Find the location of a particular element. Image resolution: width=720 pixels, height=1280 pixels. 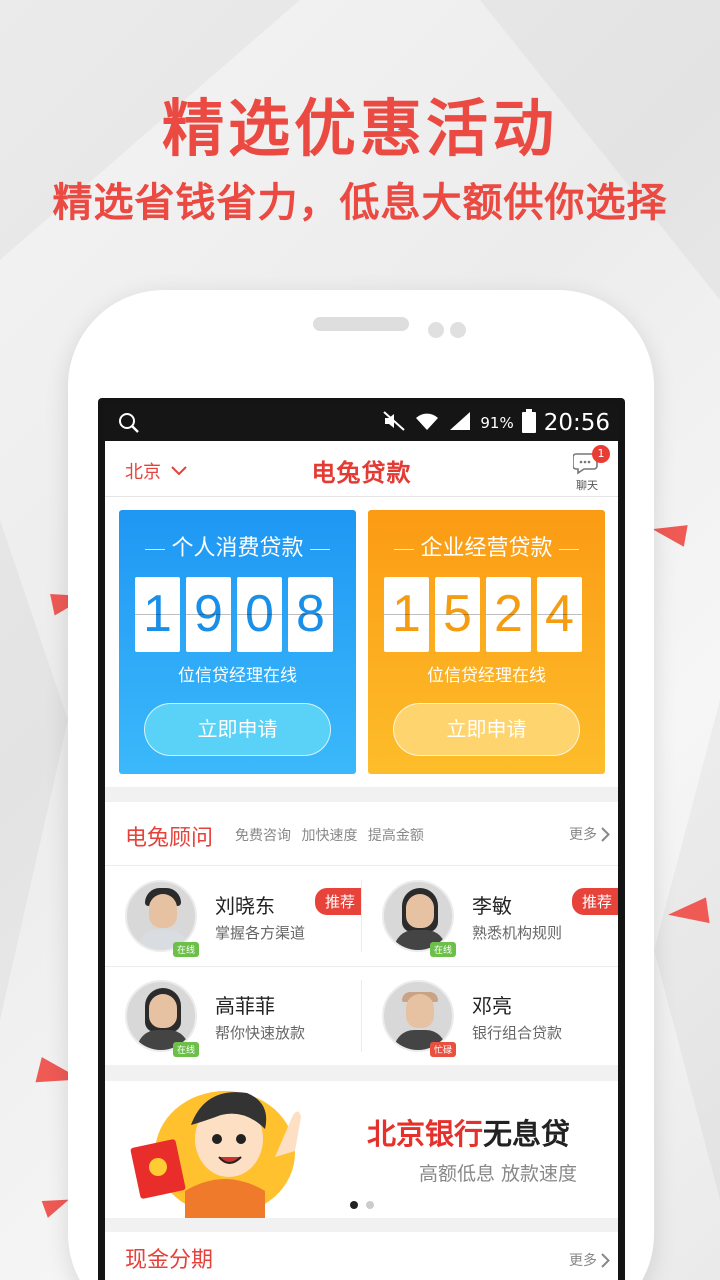

carousel-dot-active is located at coordinates (354, 1205).